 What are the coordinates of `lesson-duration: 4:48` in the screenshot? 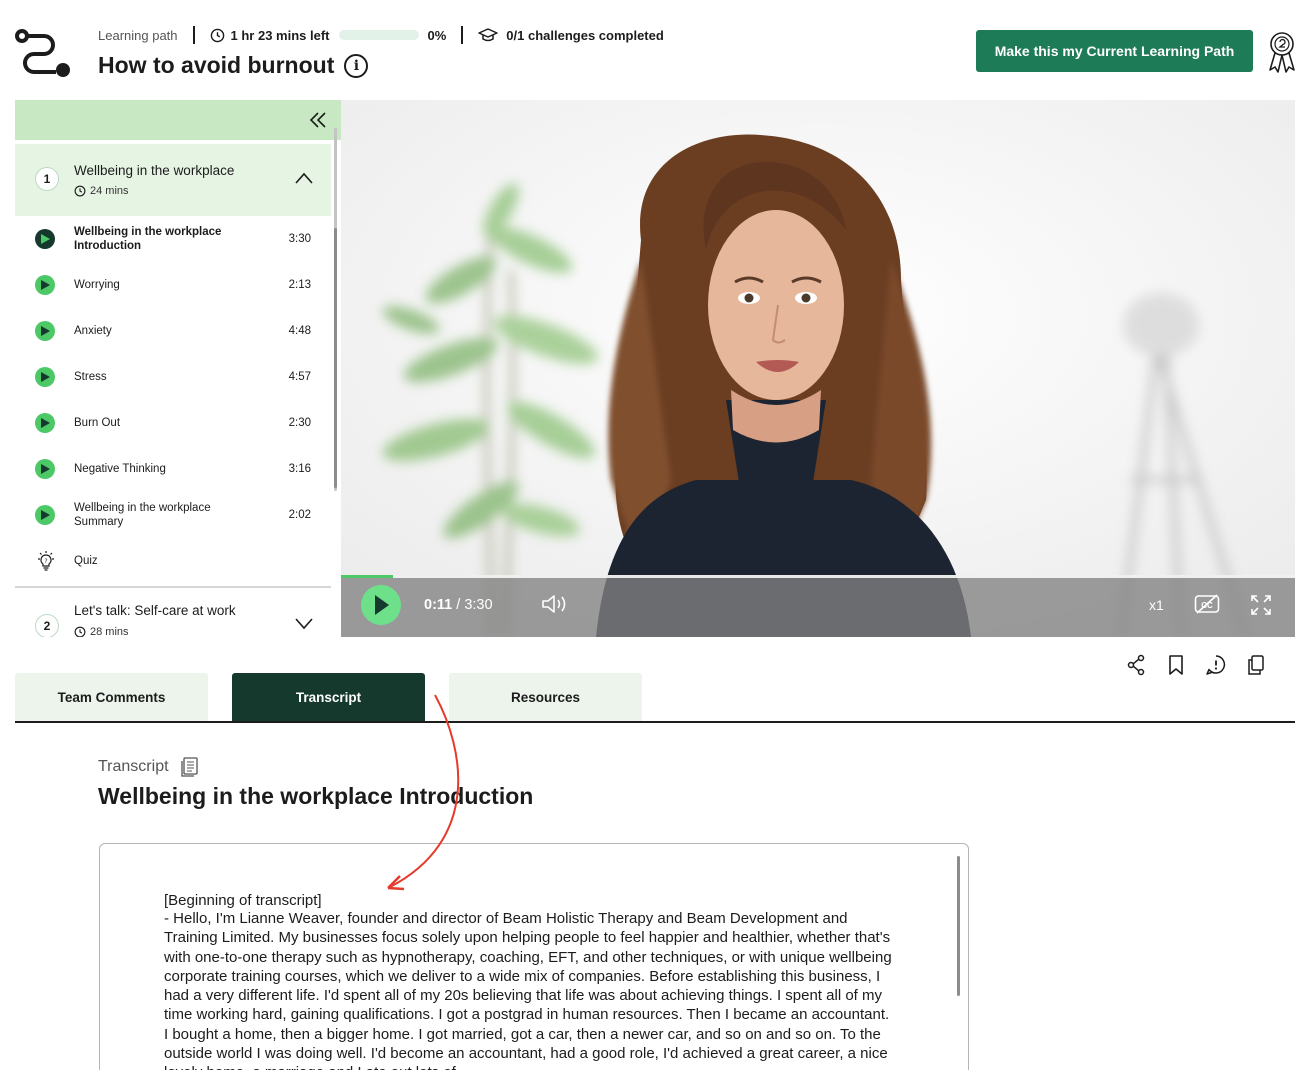 It's located at (299, 331).